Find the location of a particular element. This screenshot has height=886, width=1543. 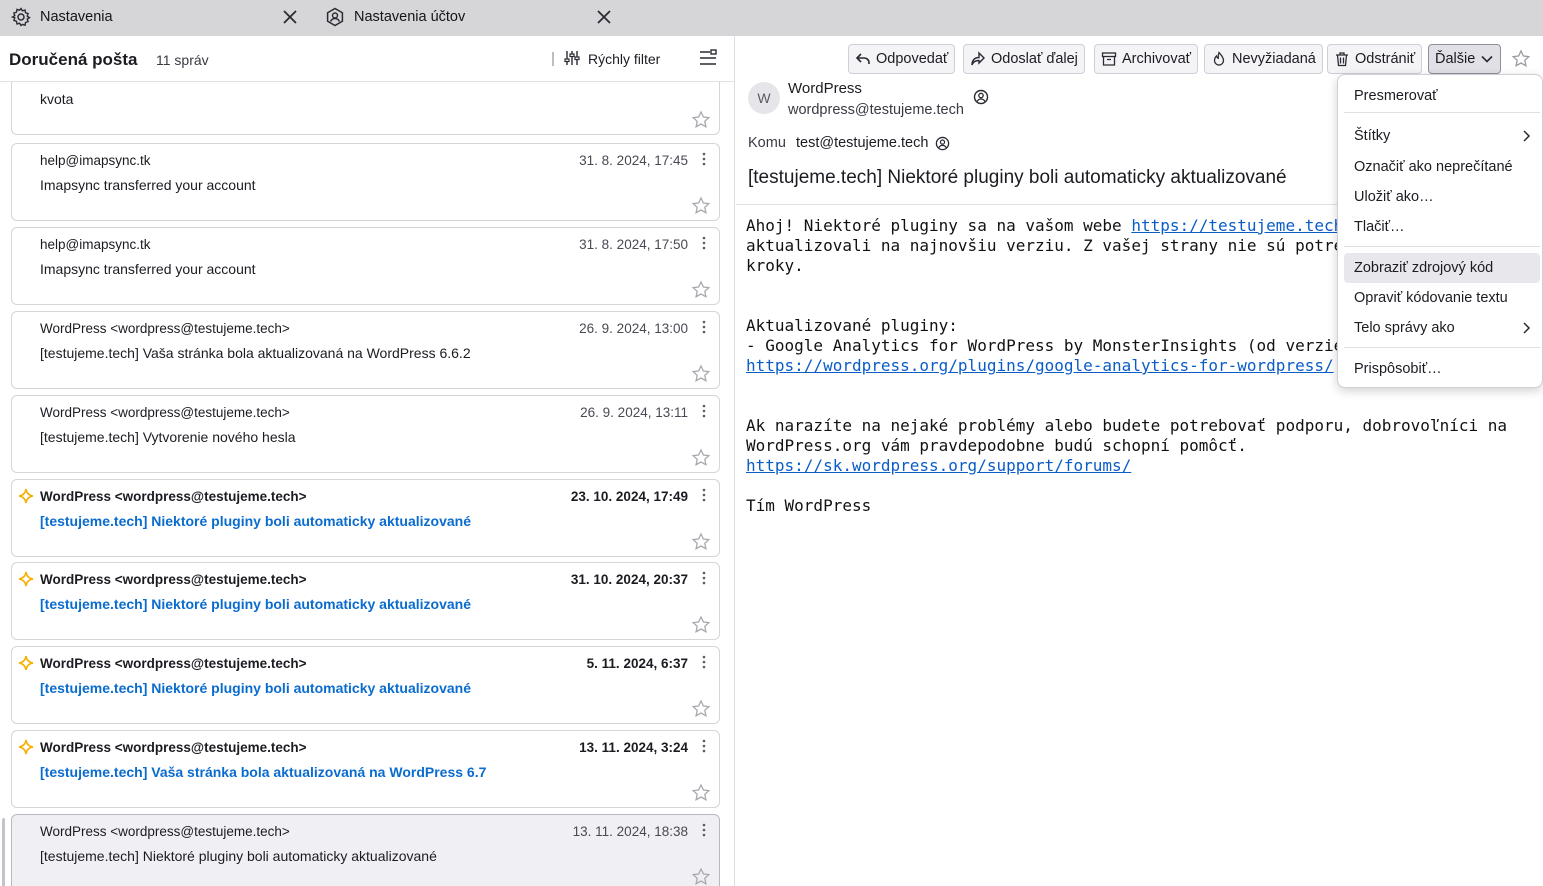

menu-item: Presmerovať is located at coordinates (1442, 96).